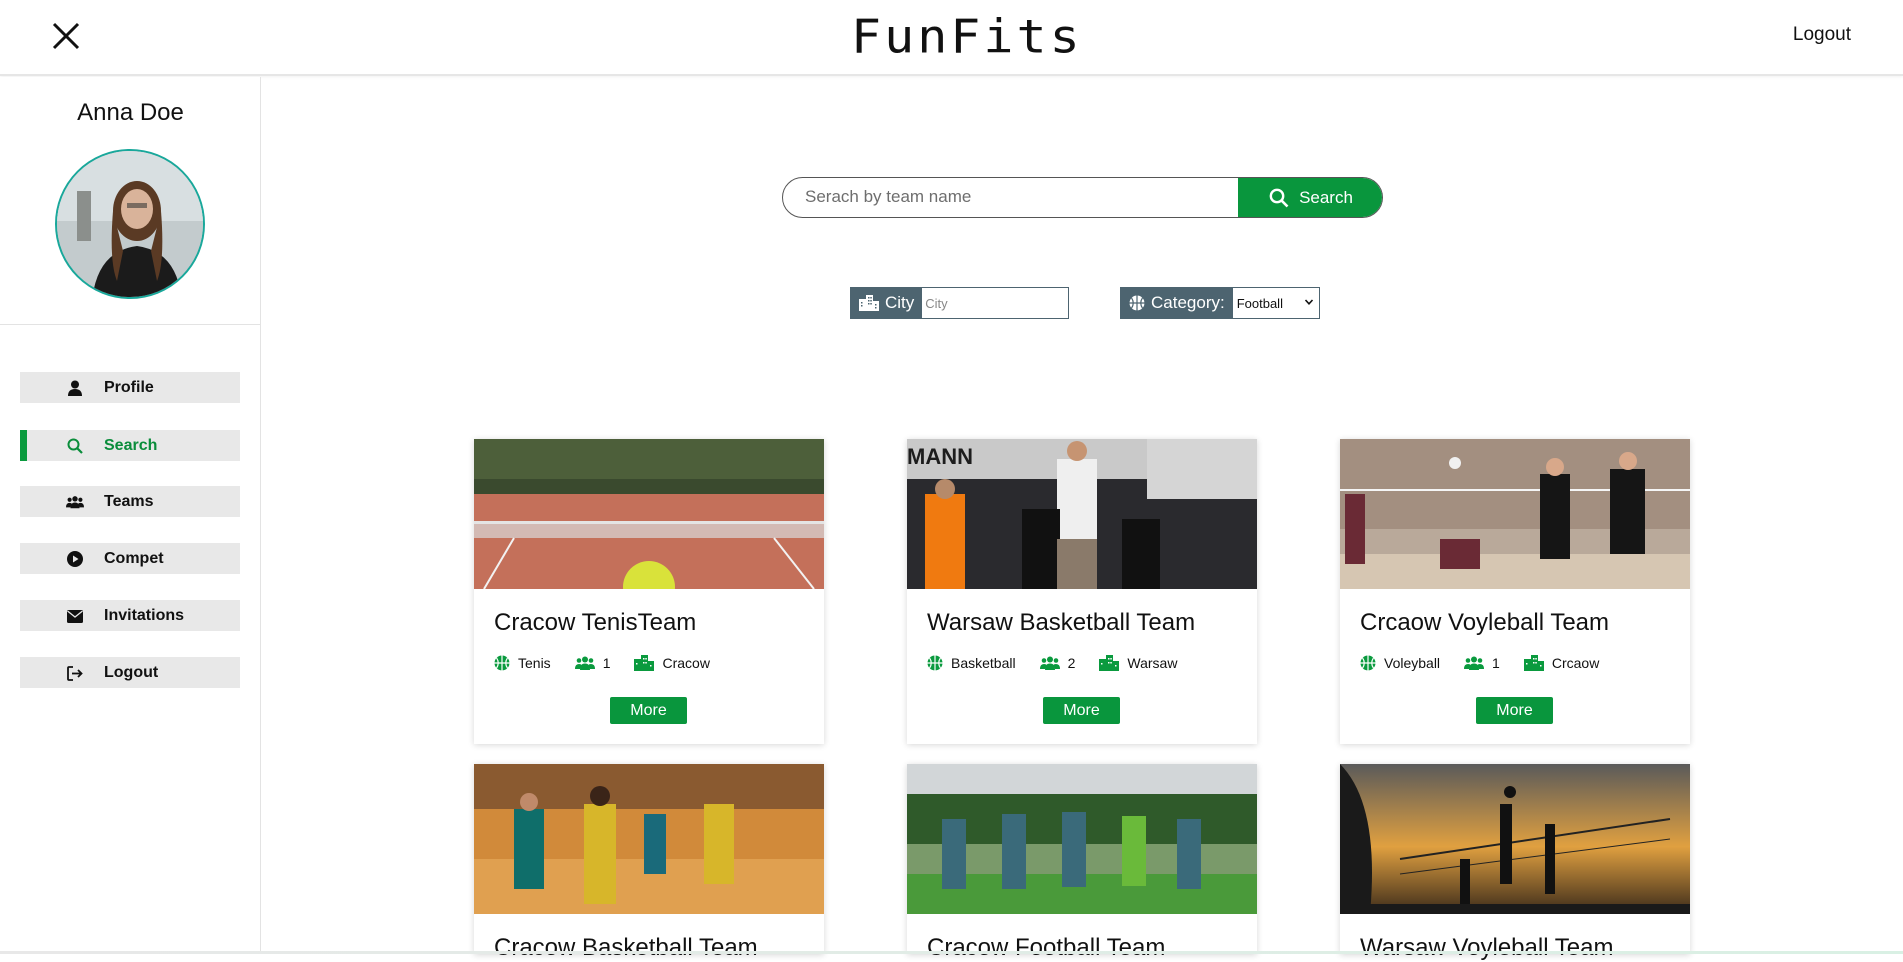 Image resolution: width=1903 pixels, height=962 pixels. What do you see at coordinates (1575, 663) in the screenshot?
I see `team-city-label: Crcaow` at bounding box center [1575, 663].